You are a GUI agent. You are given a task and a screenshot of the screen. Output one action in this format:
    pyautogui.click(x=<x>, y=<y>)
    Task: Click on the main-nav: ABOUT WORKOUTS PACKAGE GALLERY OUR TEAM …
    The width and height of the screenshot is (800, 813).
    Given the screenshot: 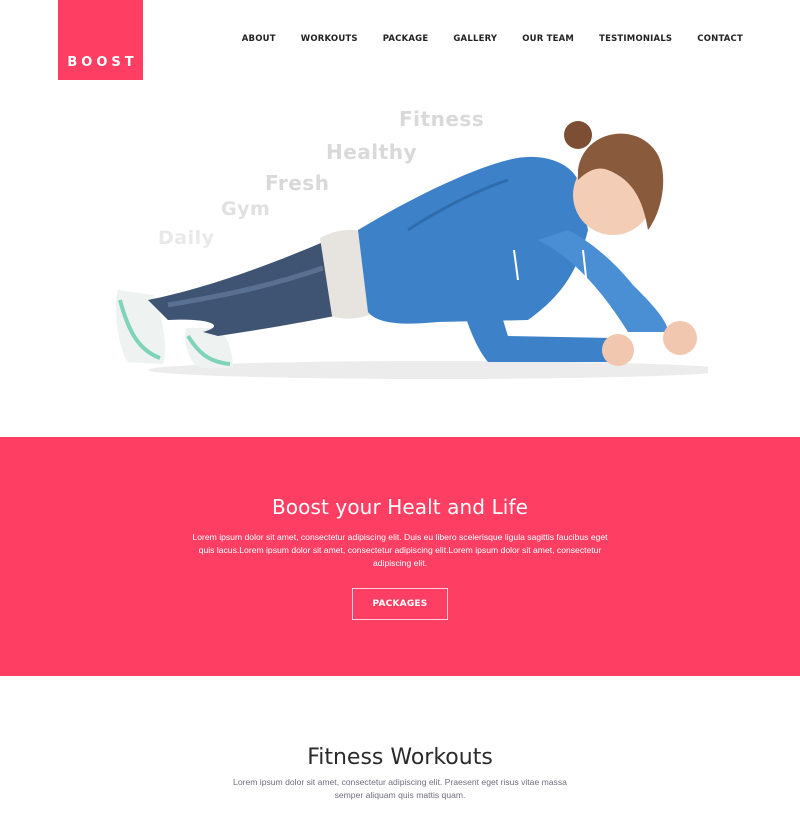 What is the action you would take?
    pyautogui.click(x=492, y=39)
    